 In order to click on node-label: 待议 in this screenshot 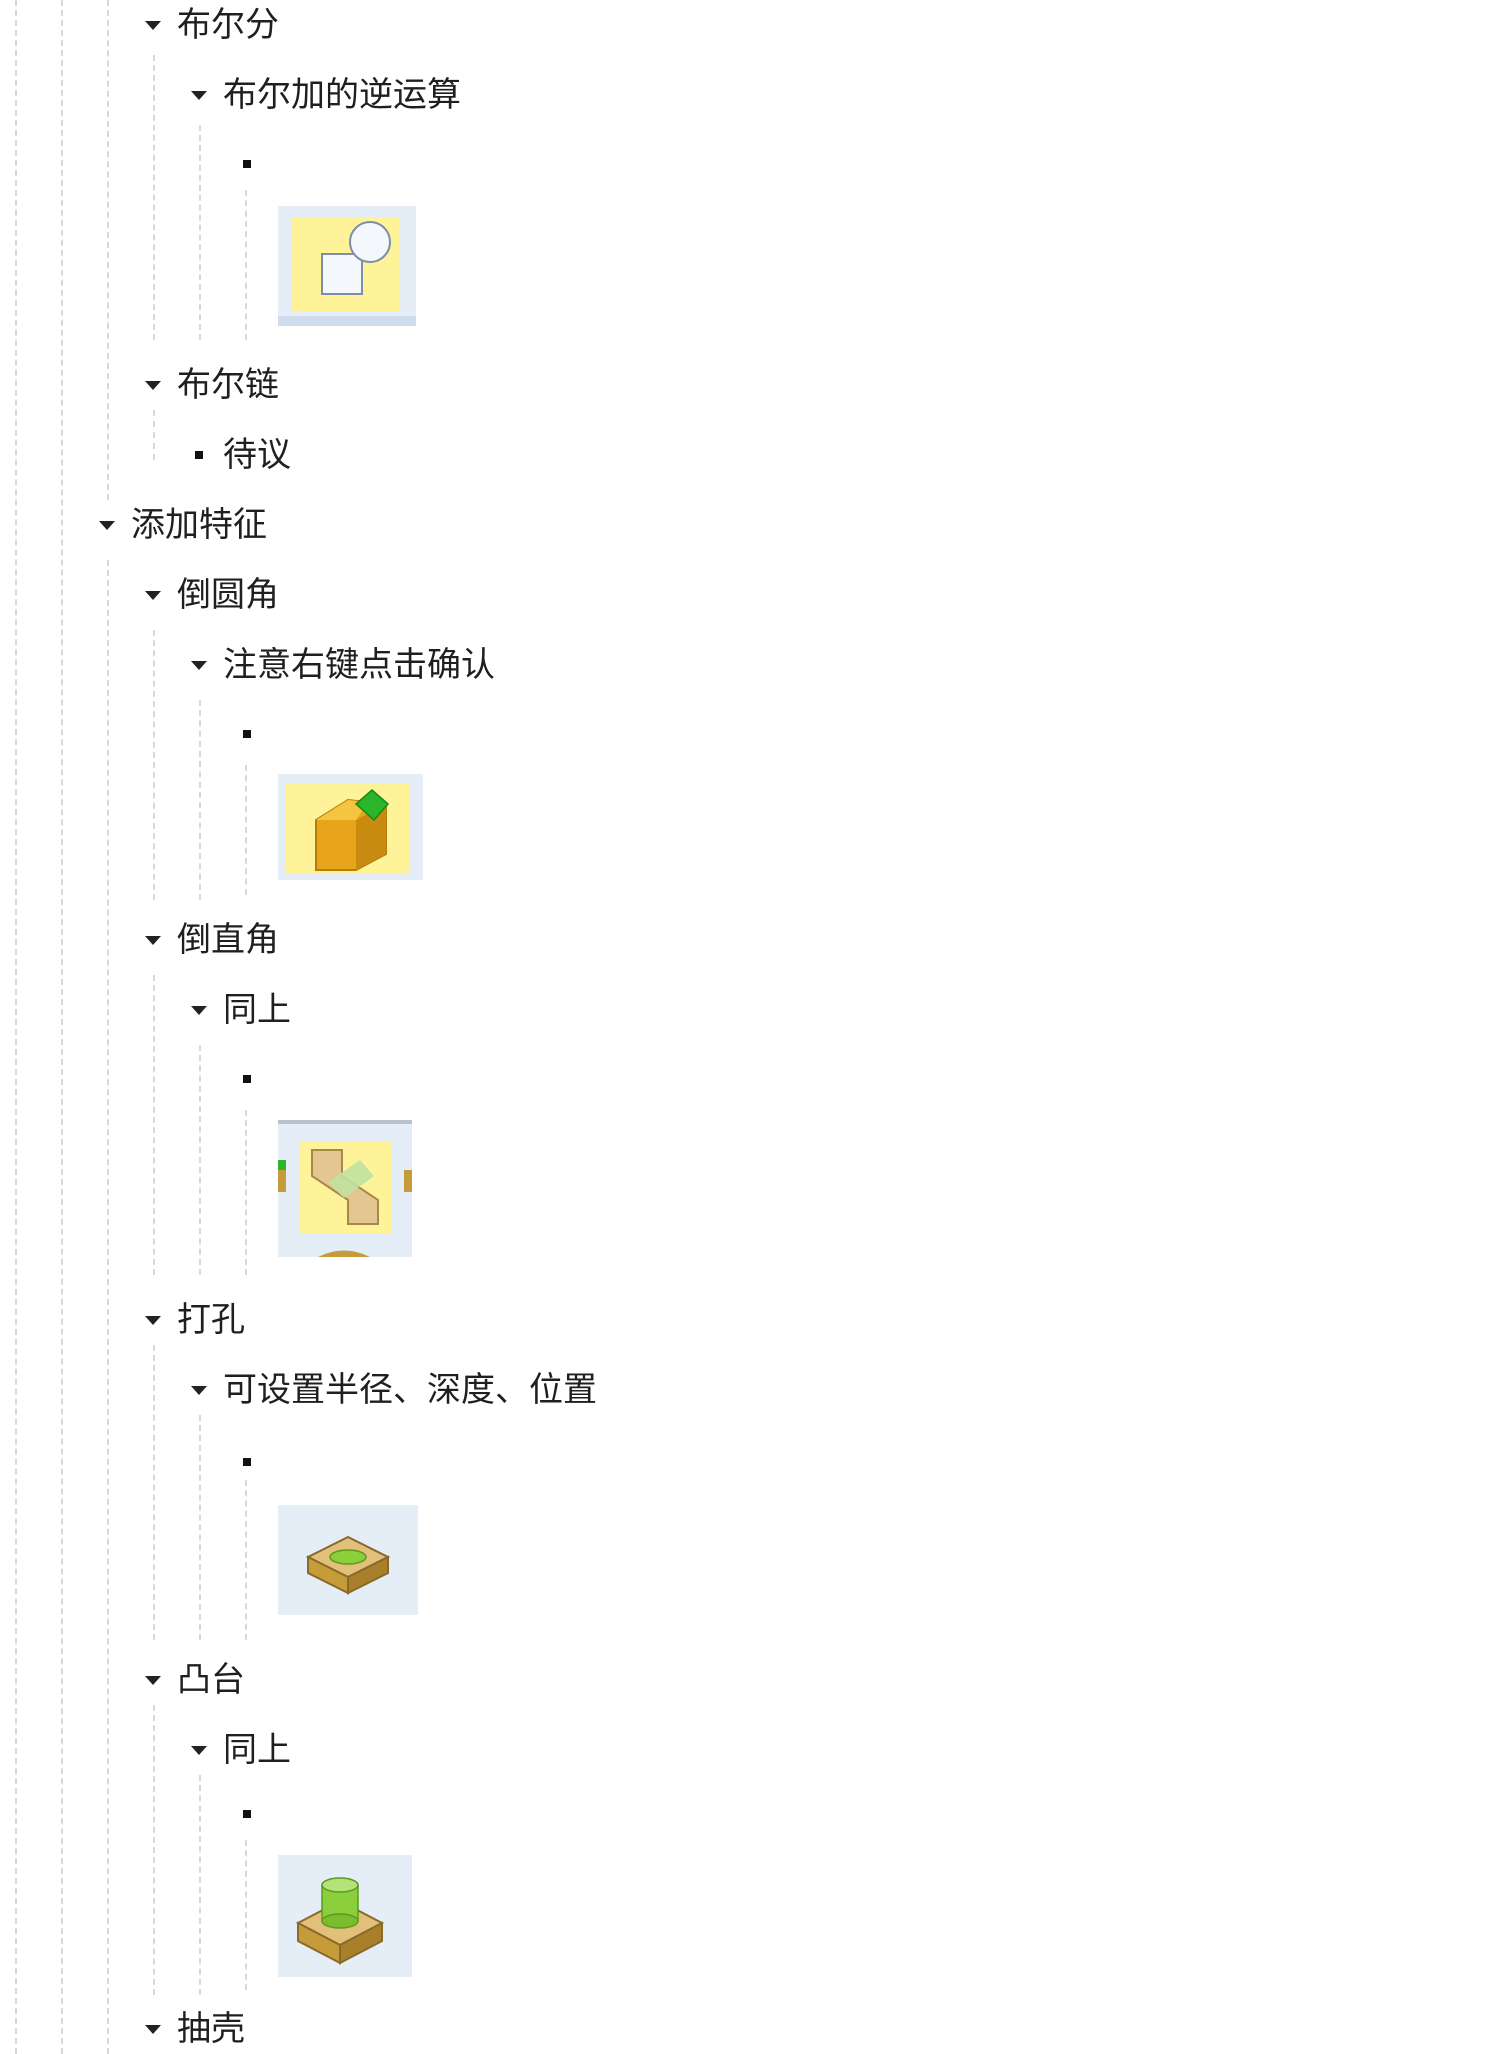, I will do `click(257, 455)`.